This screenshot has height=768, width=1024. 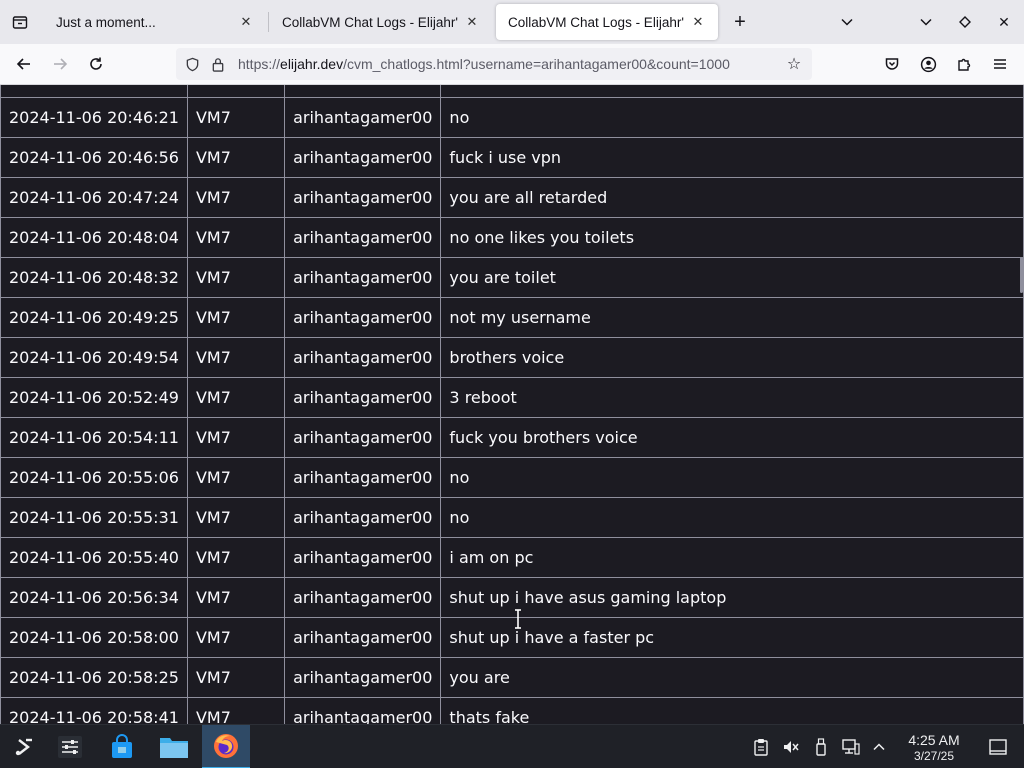 I want to click on lock-icon, so click(x=218, y=64).